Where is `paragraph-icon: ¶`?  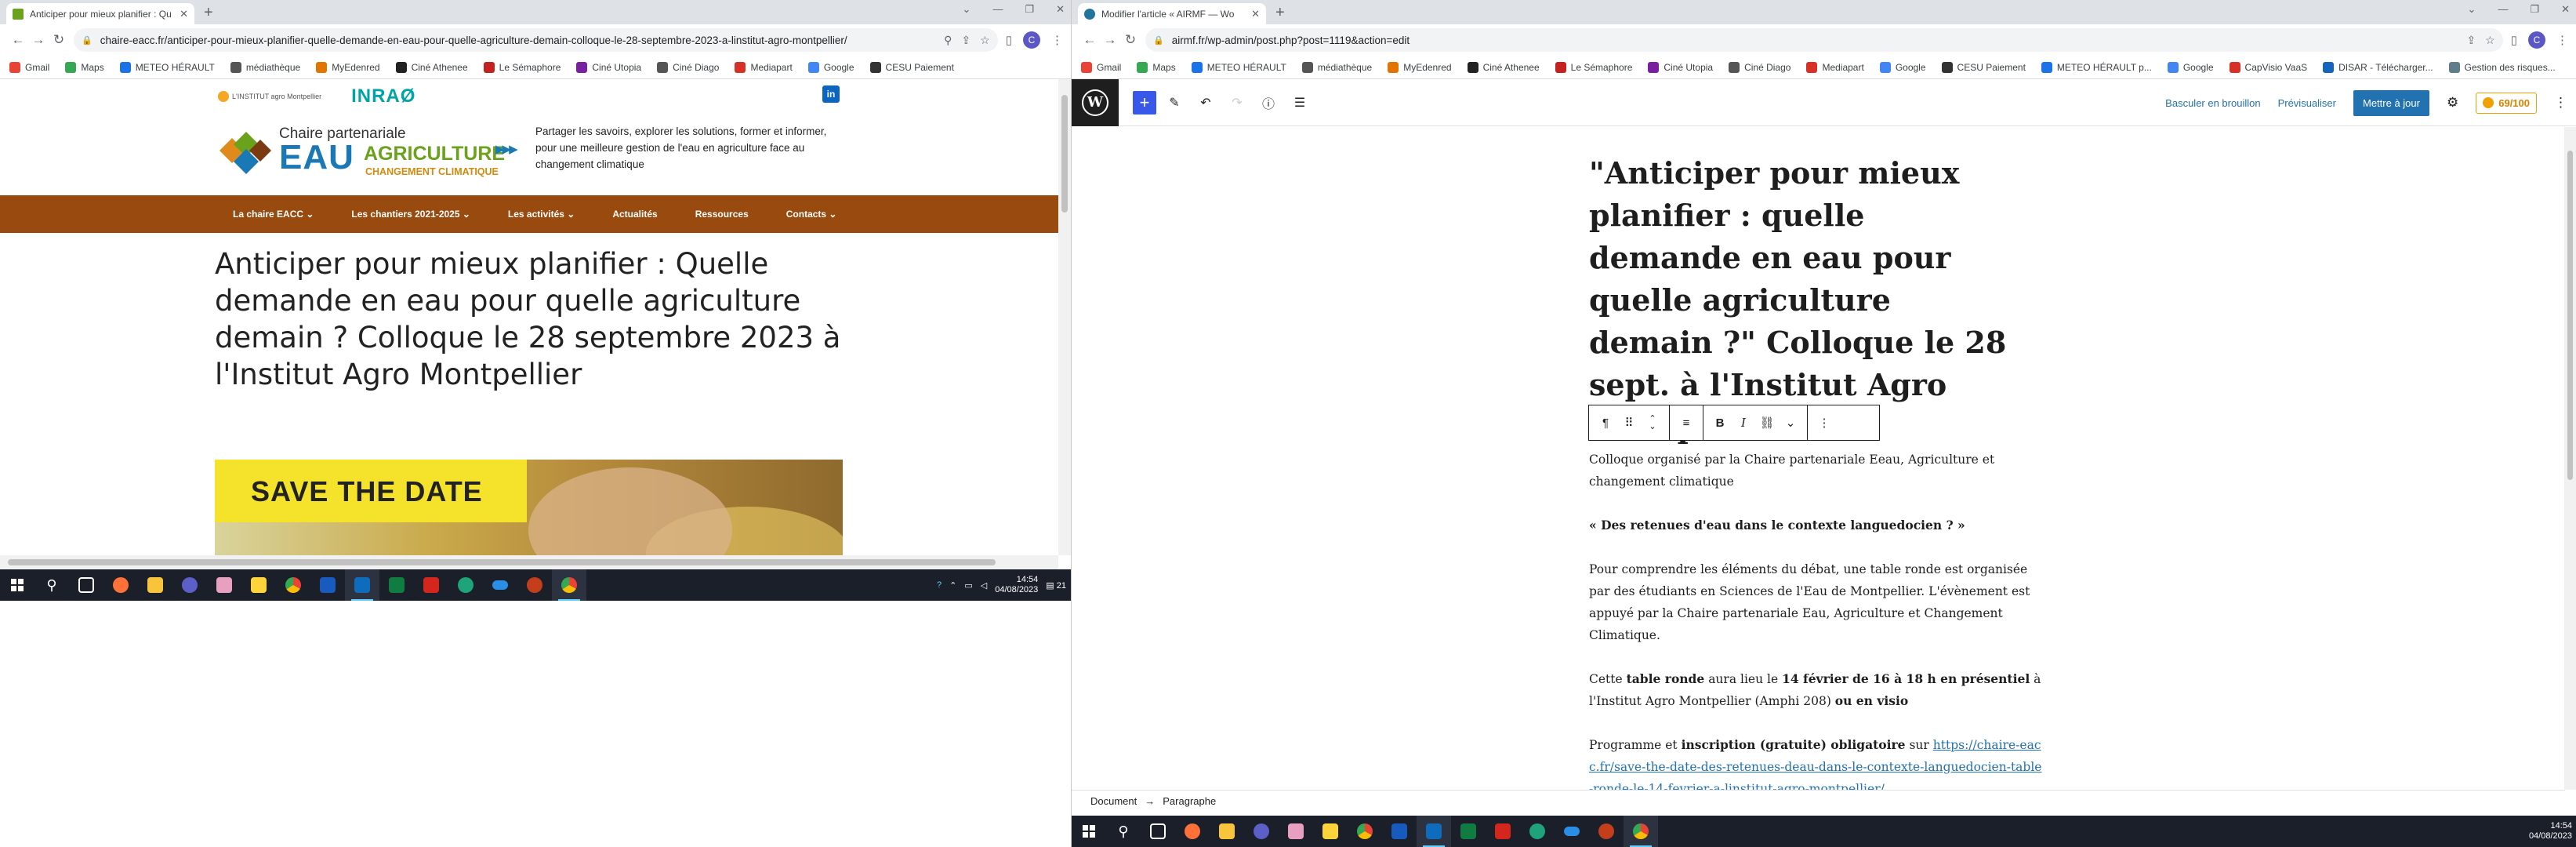 paragraph-icon: ¶ is located at coordinates (1606, 423).